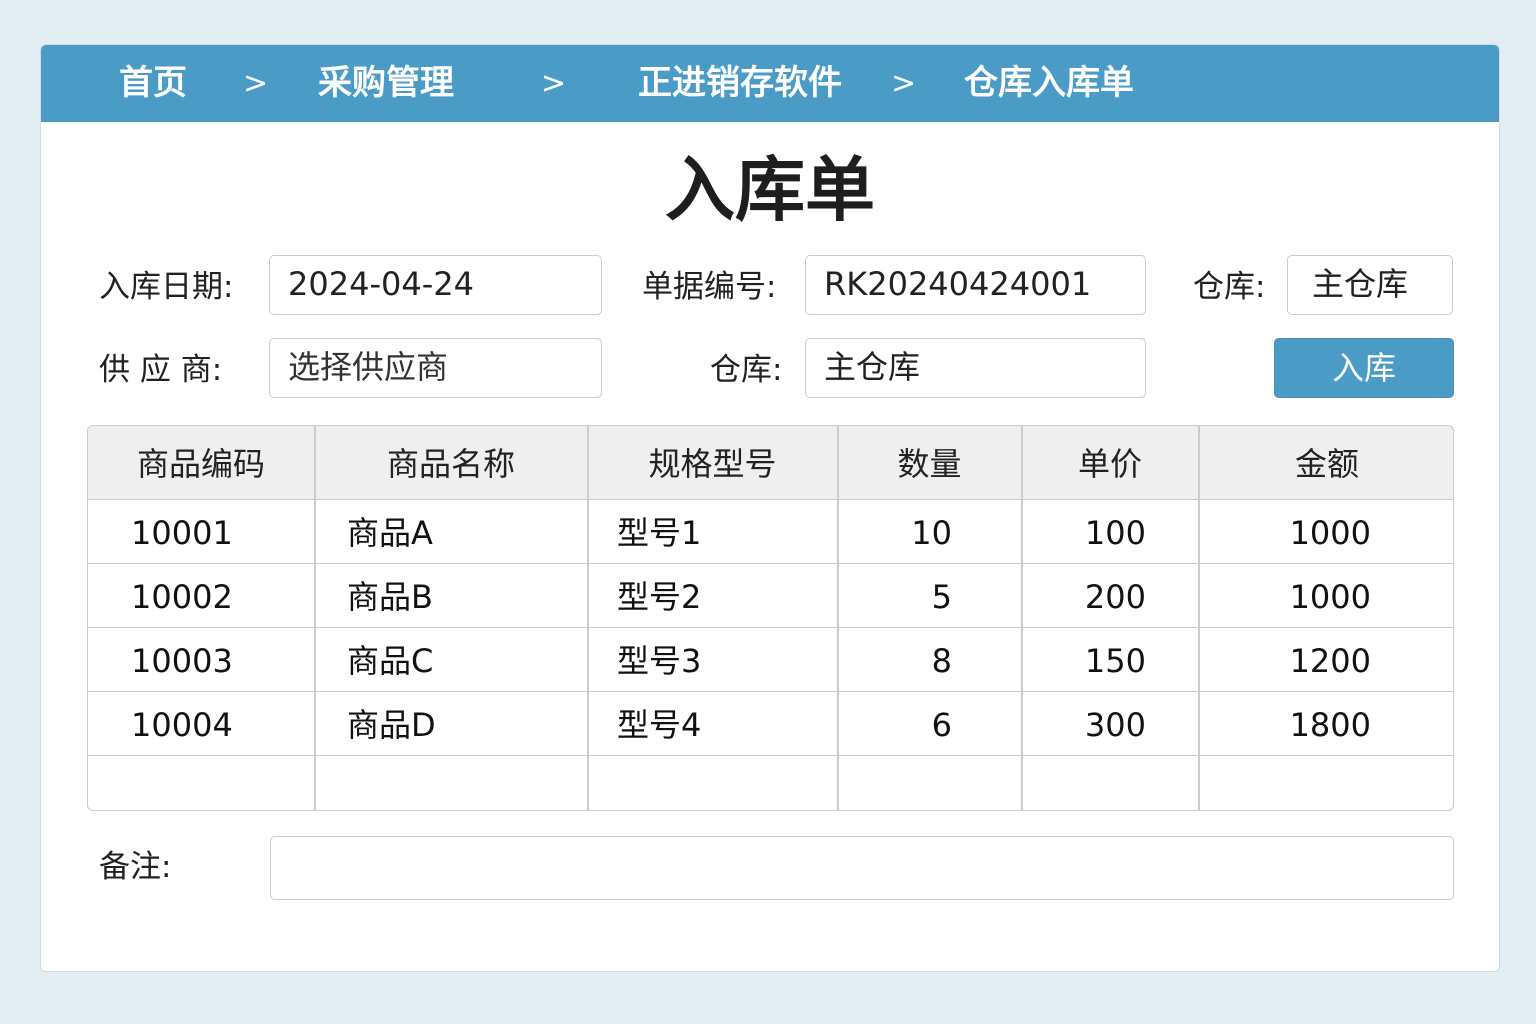 This screenshot has width=1536, height=1024. I want to click on table-row-empty, so click(770, 783).